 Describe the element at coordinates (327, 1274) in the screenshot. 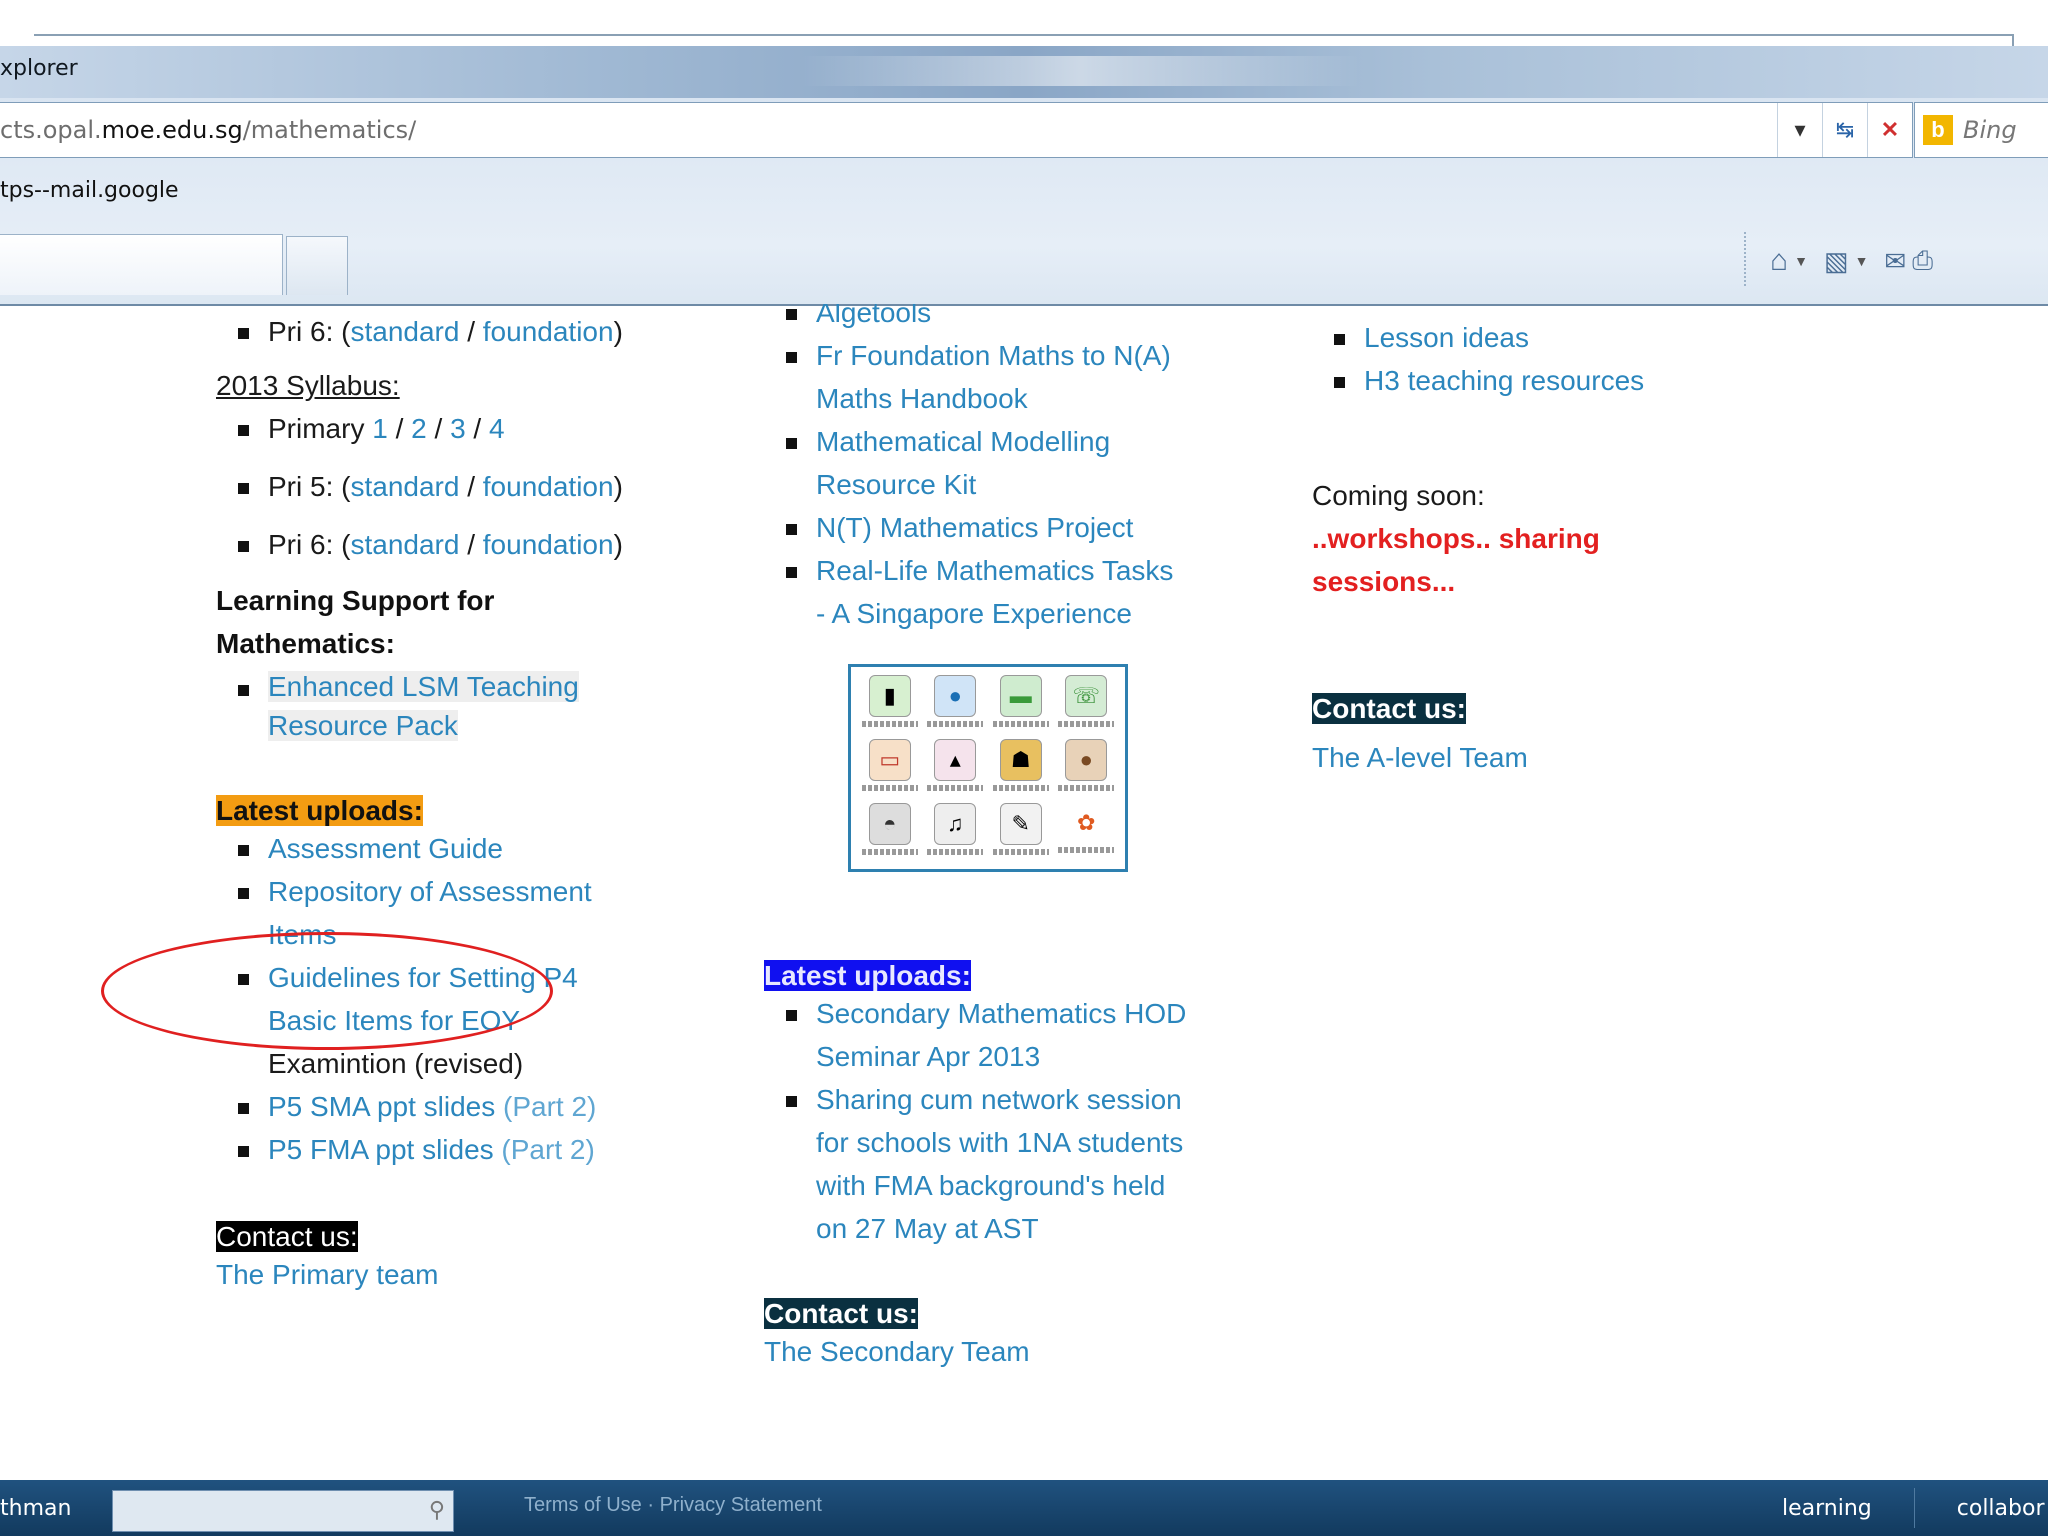

I see `primary-team-link: The Primary team` at that location.